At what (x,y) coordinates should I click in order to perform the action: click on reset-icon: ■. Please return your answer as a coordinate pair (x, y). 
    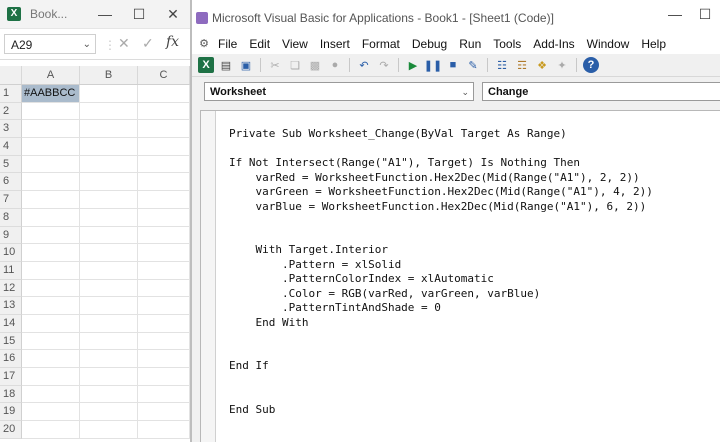
    Looking at the image, I should click on (453, 65).